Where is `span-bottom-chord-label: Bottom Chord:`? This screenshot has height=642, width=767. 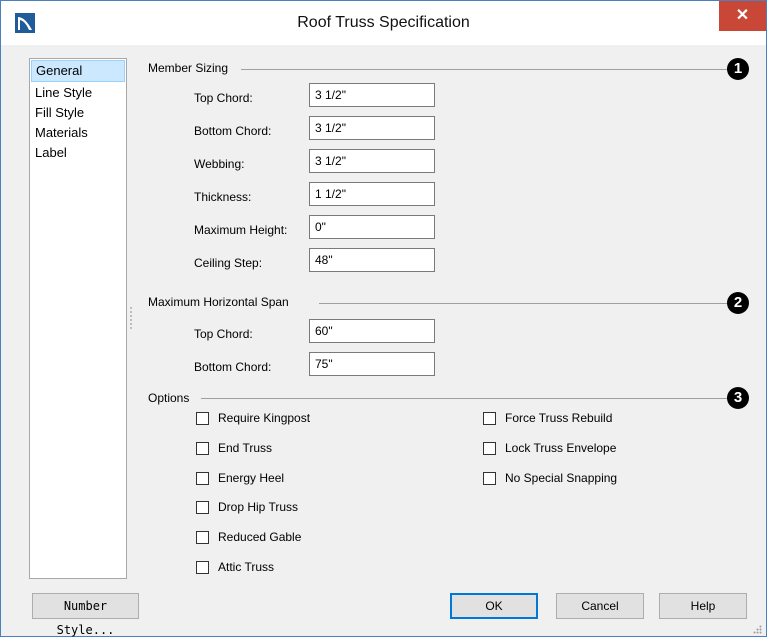
span-bottom-chord-label: Bottom Chord: is located at coordinates (233, 367).